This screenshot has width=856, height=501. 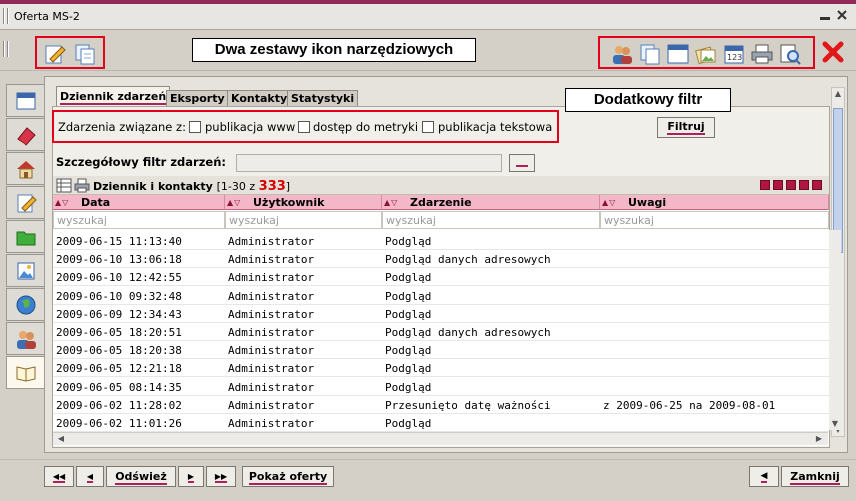 I want to click on side-tab-users, so click(x=25, y=338).